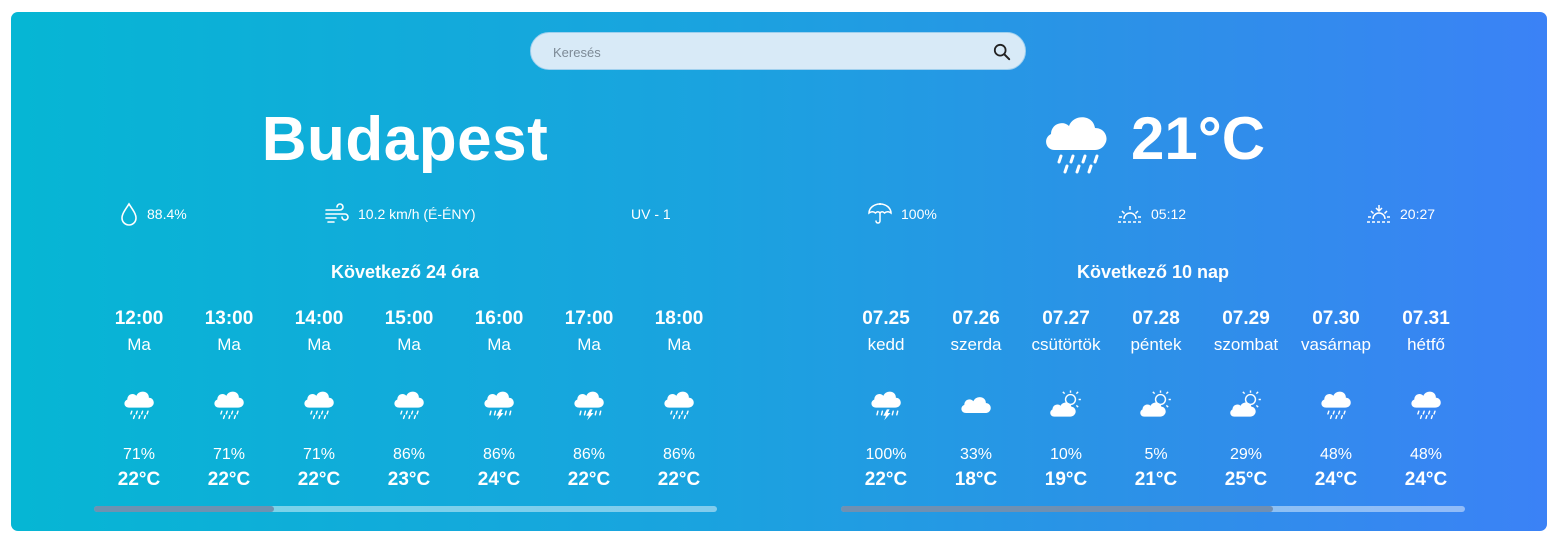 Image resolution: width=1564 pixels, height=543 pixels. I want to click on daily-scrollbar-thumb, so click(1057, 509).